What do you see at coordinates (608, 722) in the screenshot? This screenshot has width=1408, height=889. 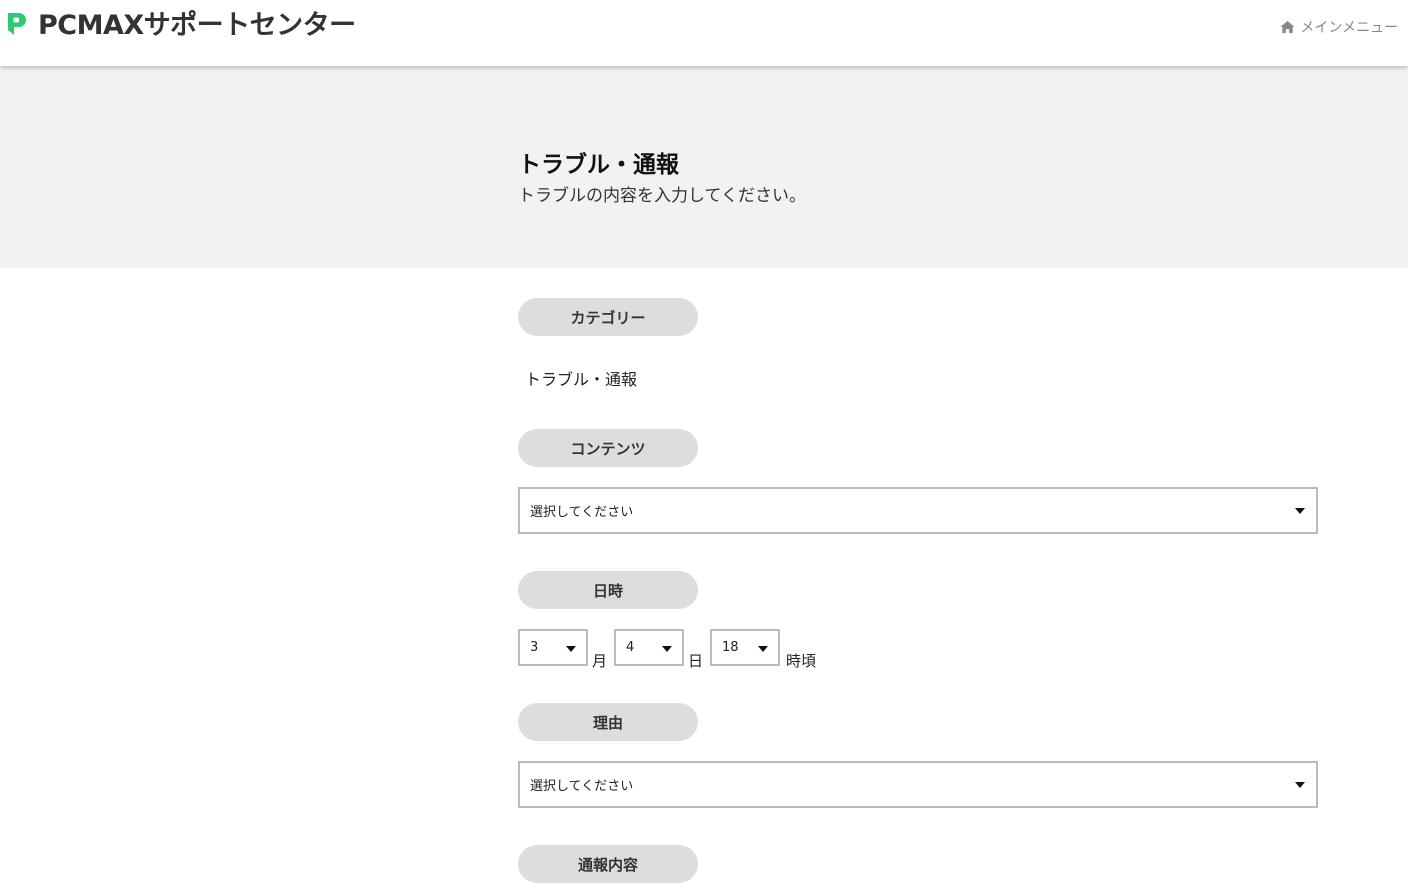 I see `reason-label: 理由` at bounding box center [608, 722].